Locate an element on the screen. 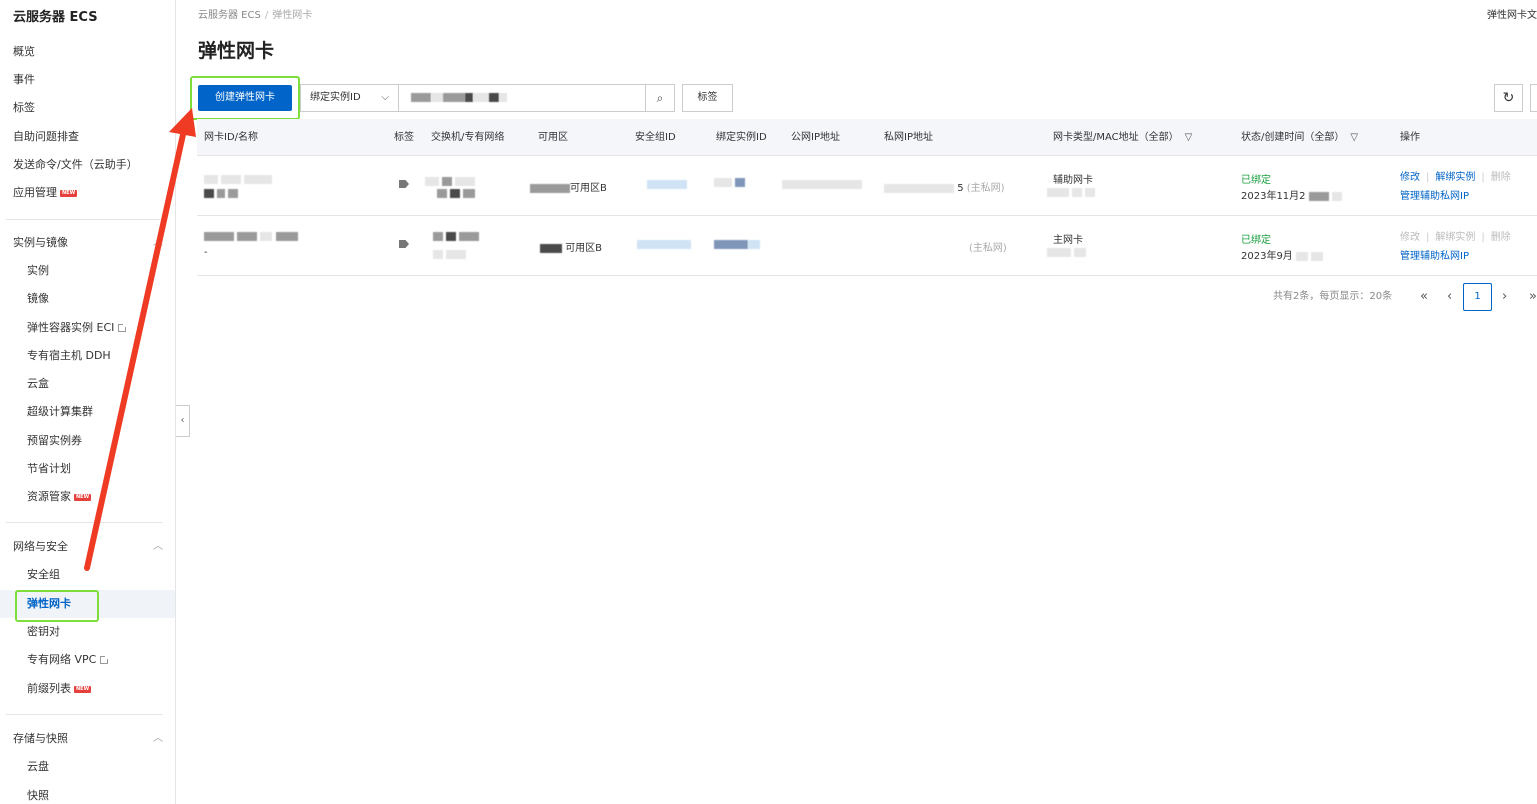  sidebar-item-tags: 标签 is located at coordinates (24, 108).